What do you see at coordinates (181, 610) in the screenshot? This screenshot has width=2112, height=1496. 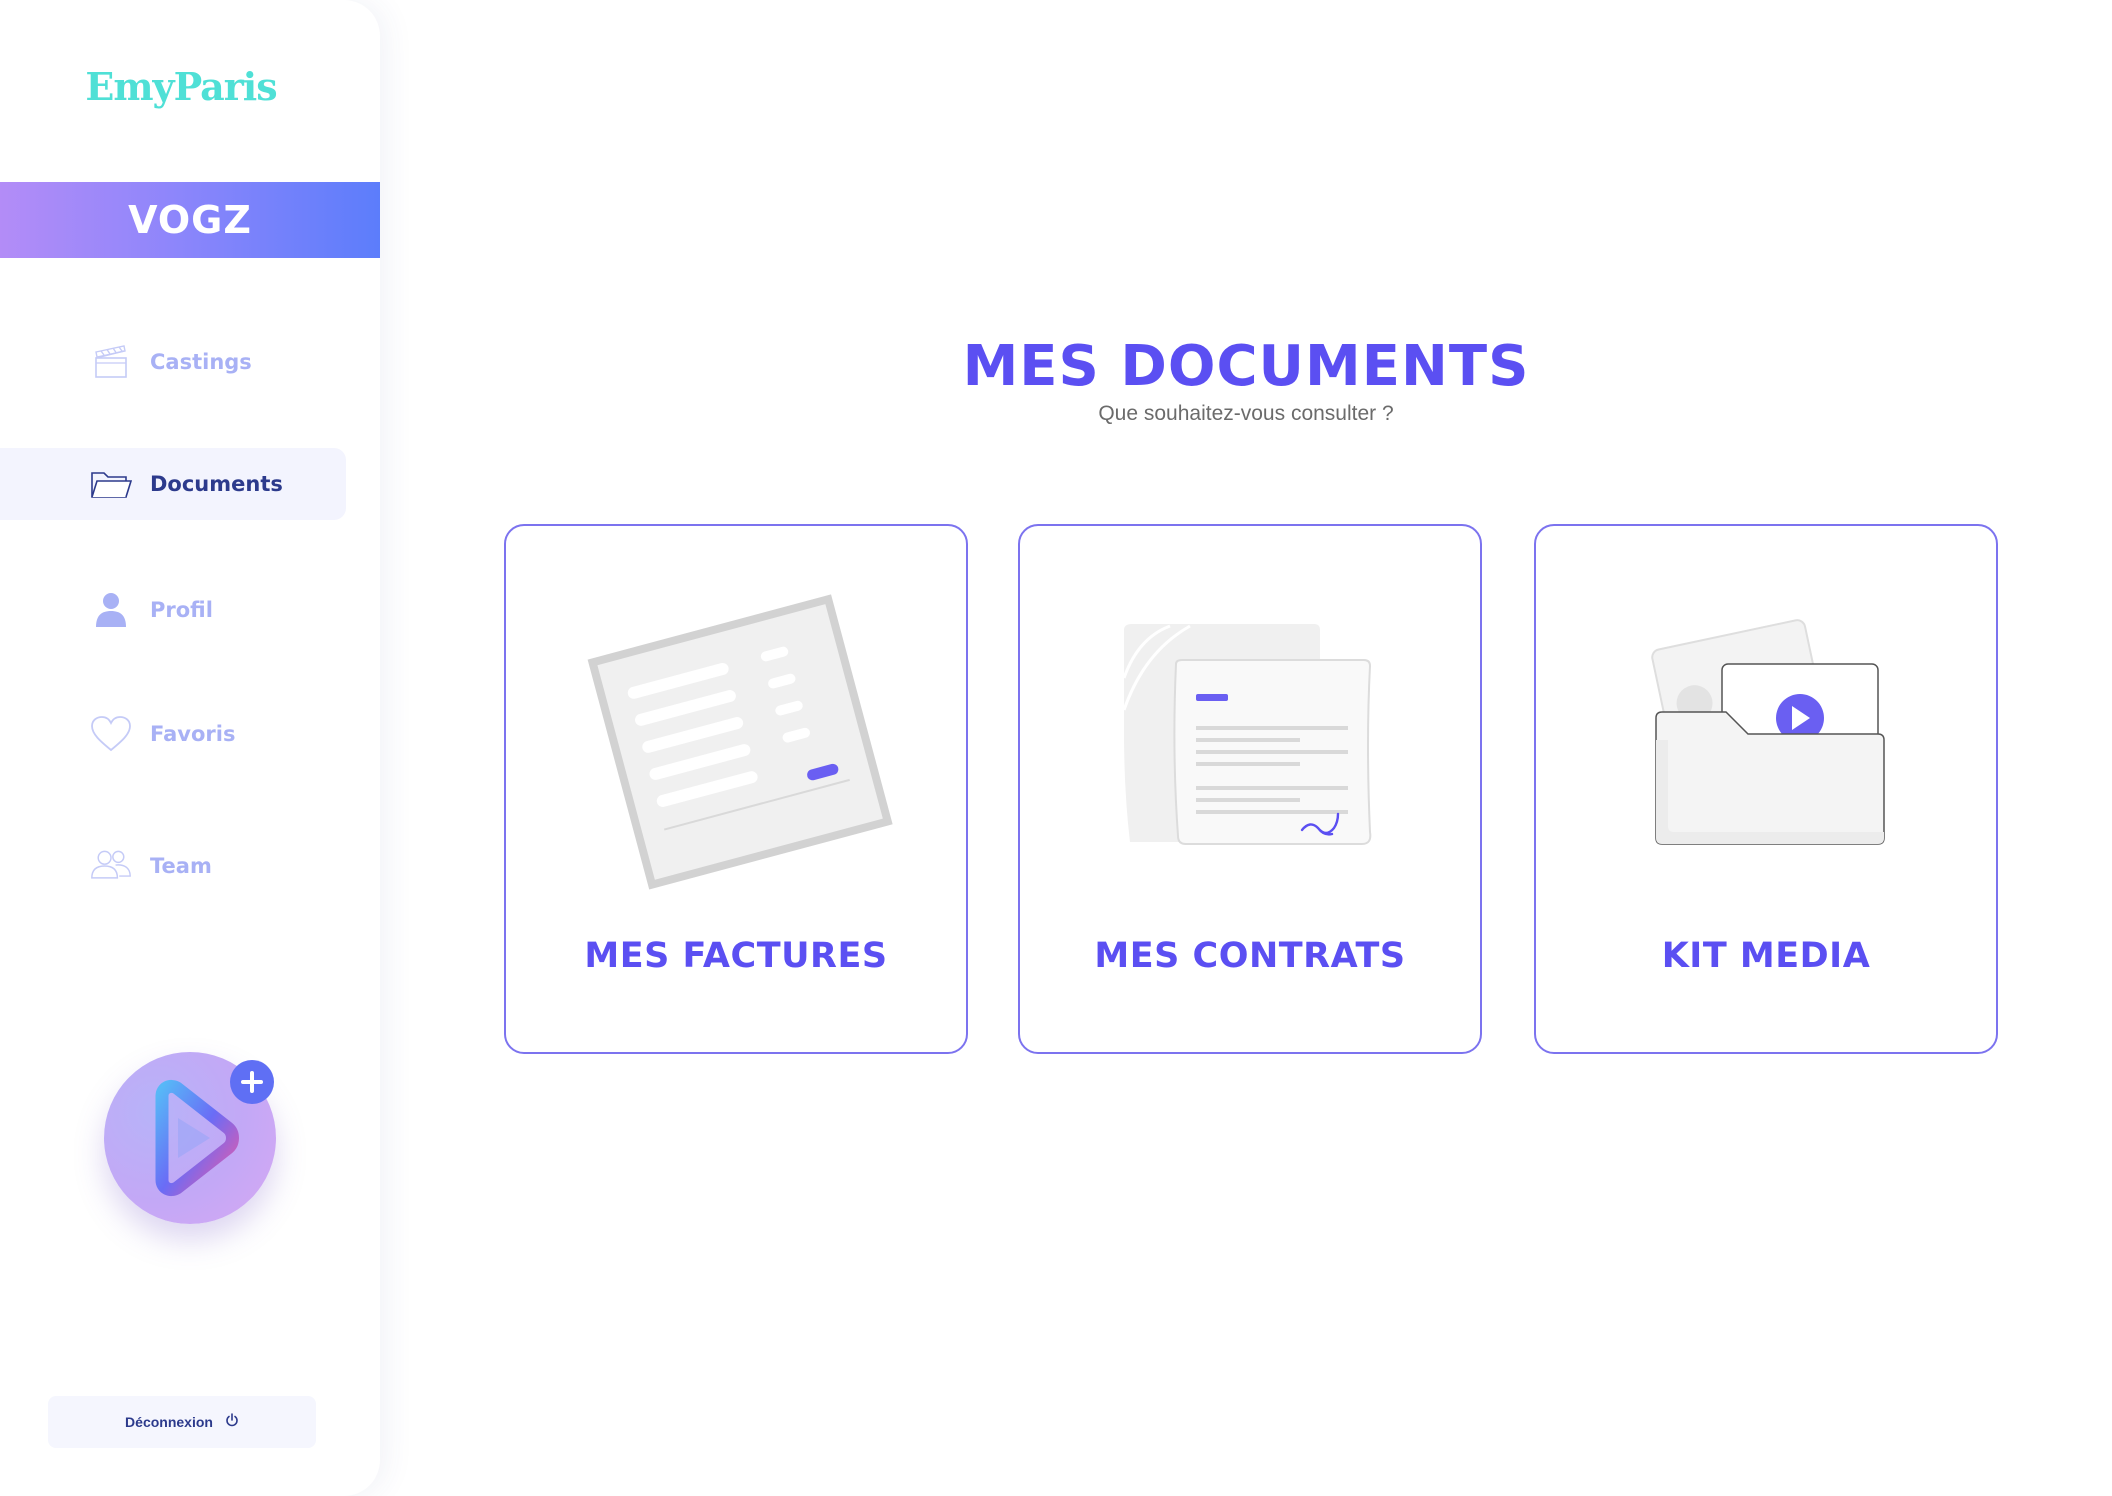 I see `sidebar-item-label: Profil` at bounding box center [181, 610].